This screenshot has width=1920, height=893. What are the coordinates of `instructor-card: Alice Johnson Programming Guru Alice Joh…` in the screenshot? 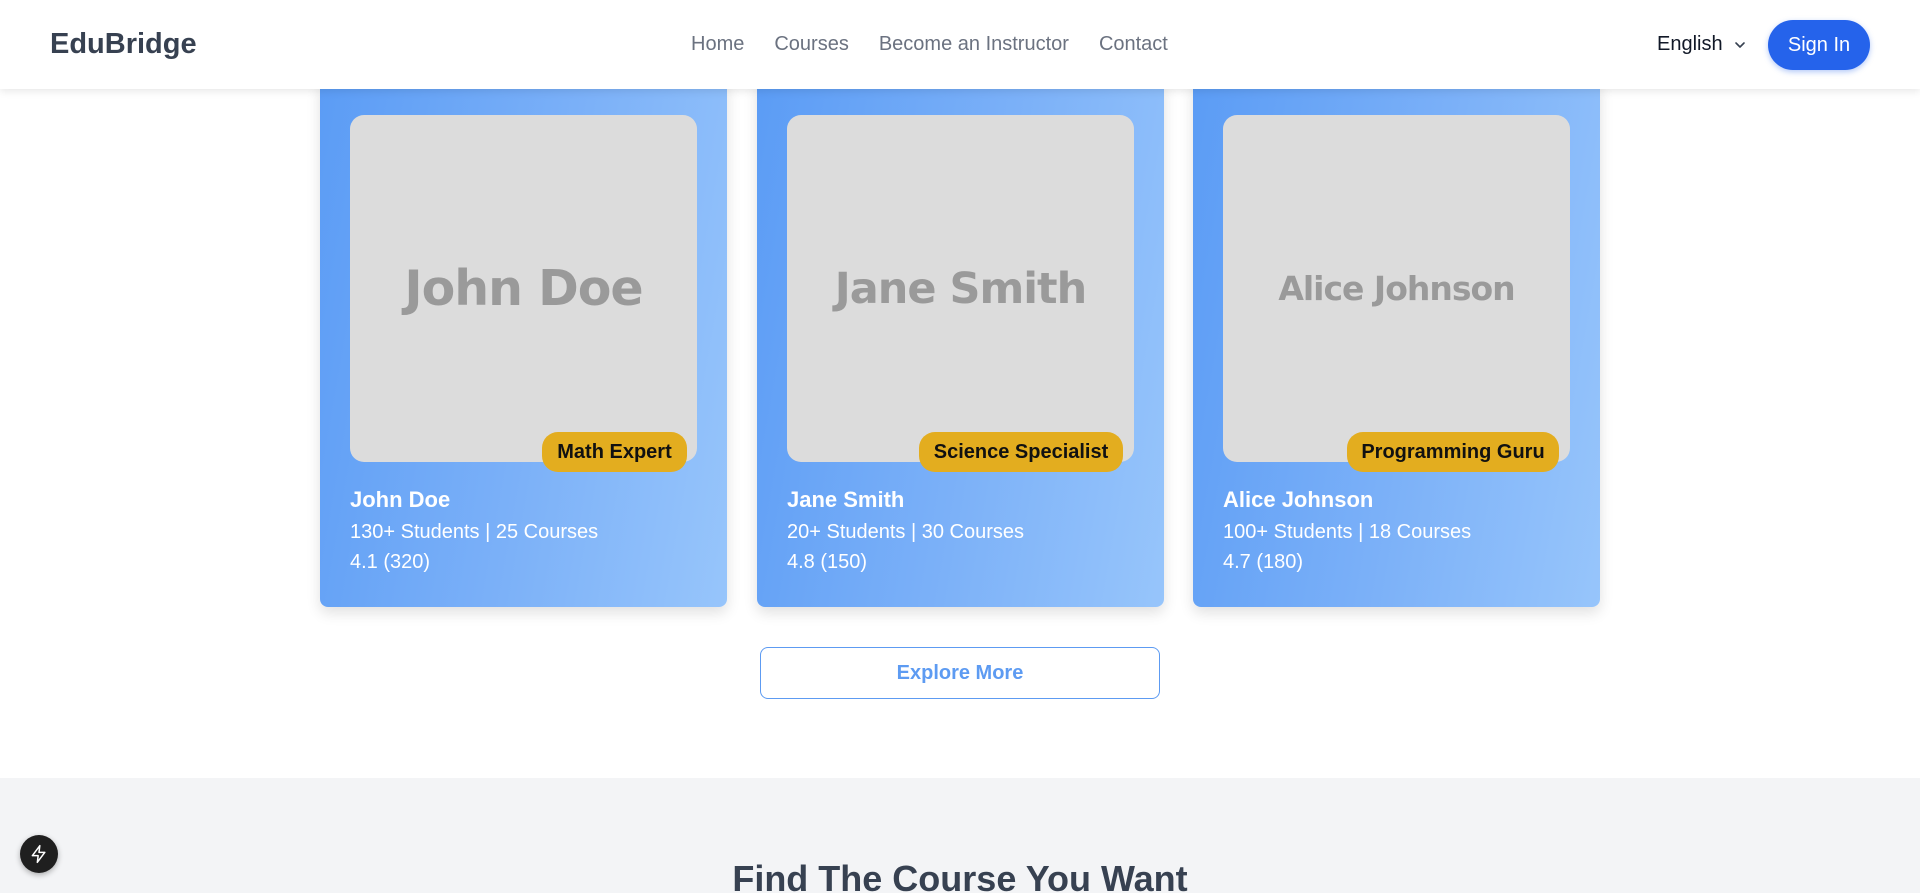 It's located at (1396, 343).